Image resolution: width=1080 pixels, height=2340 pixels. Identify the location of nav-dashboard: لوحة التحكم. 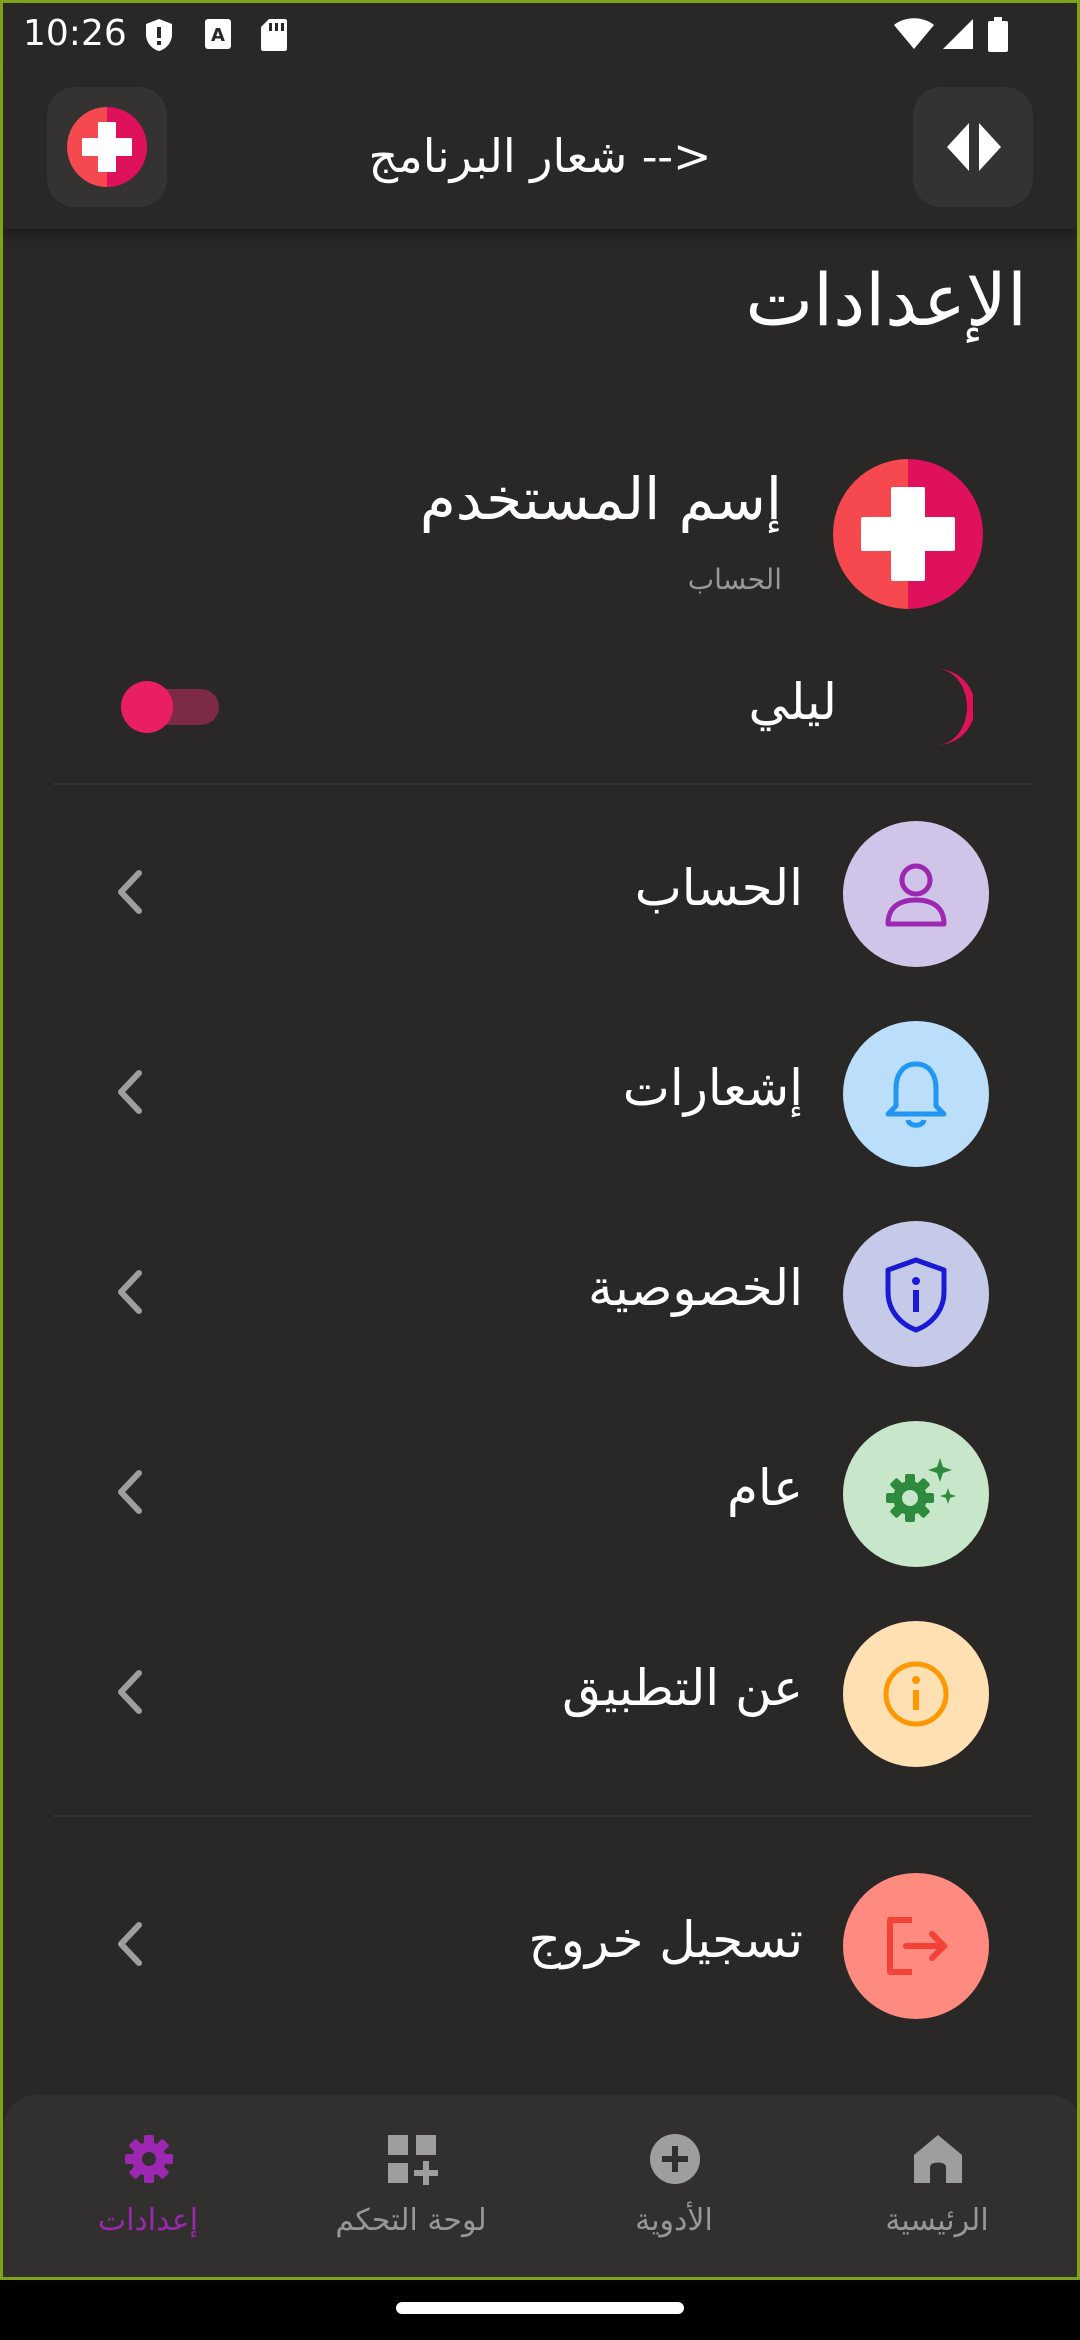
(411, 2186).